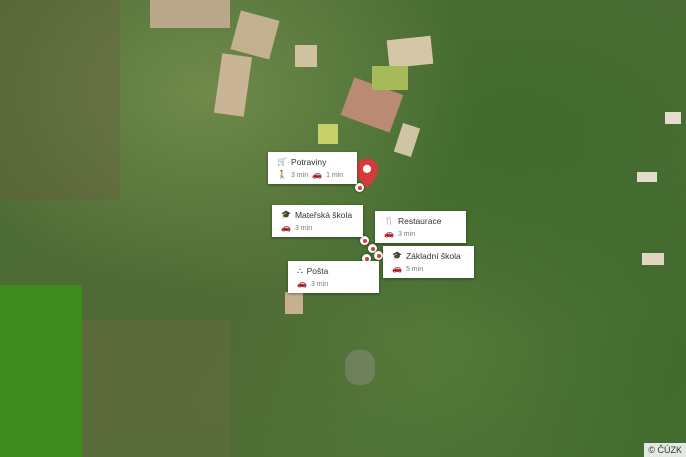 The height and width of the screenshot is (457, 686). Describe the element at coordinates (419, 221) in the screenshot. I see `poi-name: Restaurace` at that location.